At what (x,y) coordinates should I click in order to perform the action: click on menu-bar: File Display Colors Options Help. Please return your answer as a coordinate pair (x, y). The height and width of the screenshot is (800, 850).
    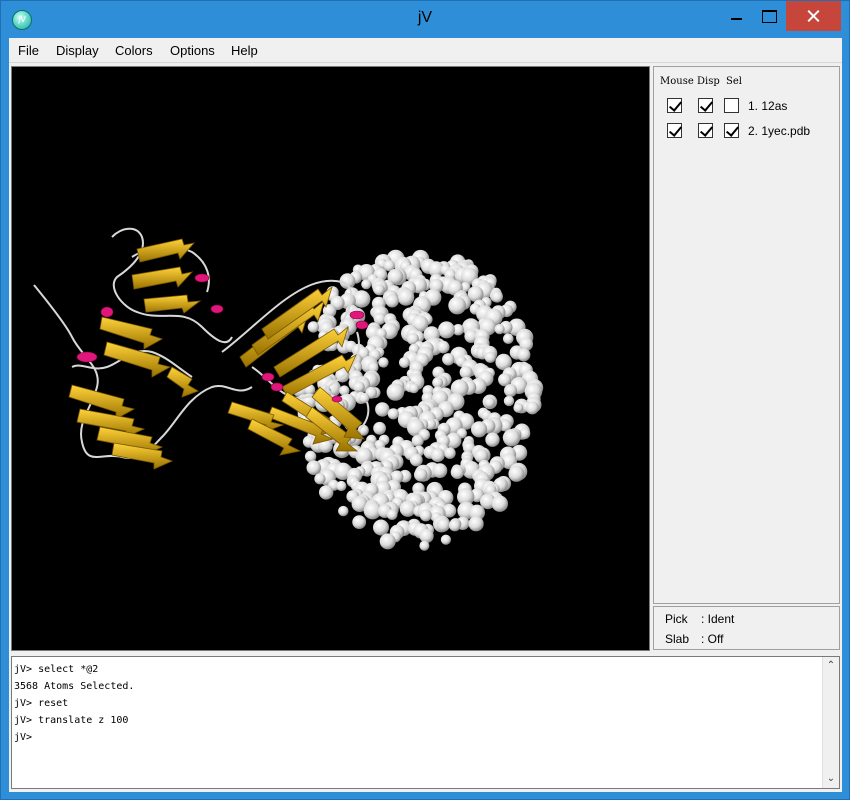
    Looking at the image, I should click on (425, 50).